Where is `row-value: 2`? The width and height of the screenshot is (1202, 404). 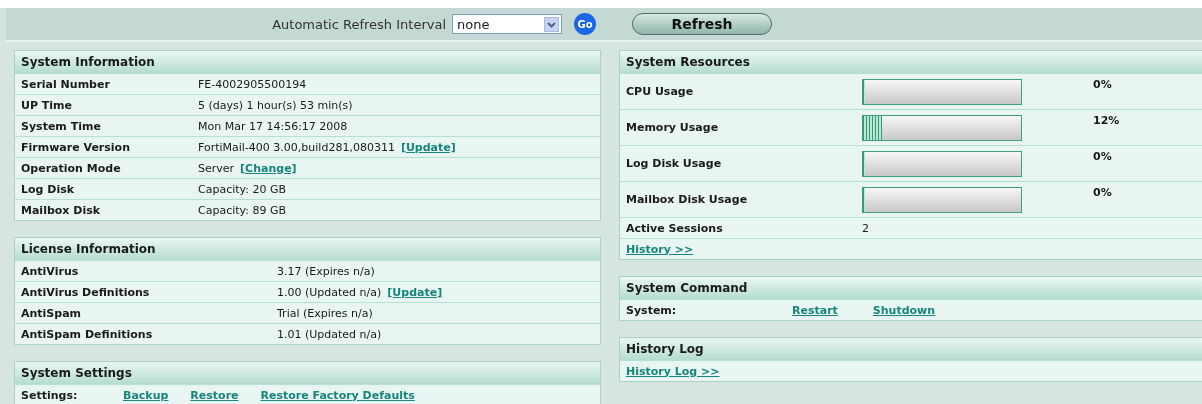 row-value: 2 is located at coordinates (865, 228).